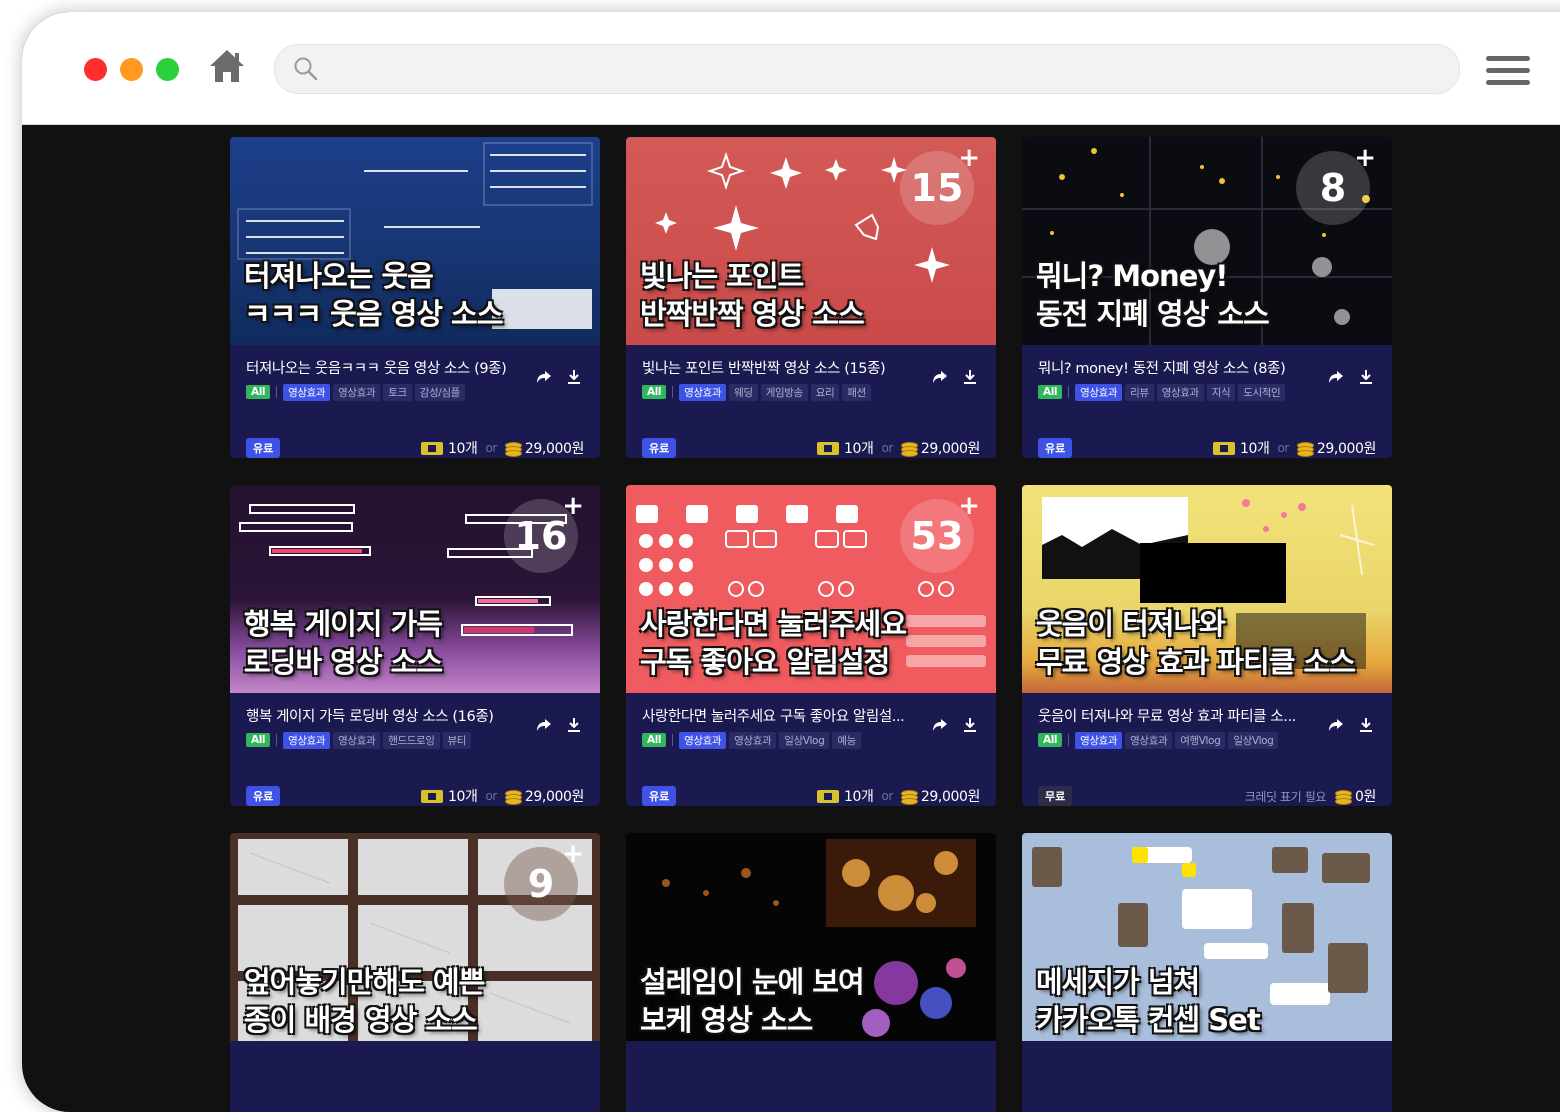 This screenshot has width=1560, height=1112. Describe the element at coordinates (1207, 241) in the screenshot. I see `card-thumbnail: 8 + 뭐니? Money! 동전 지폐 영상 소스` at that location.